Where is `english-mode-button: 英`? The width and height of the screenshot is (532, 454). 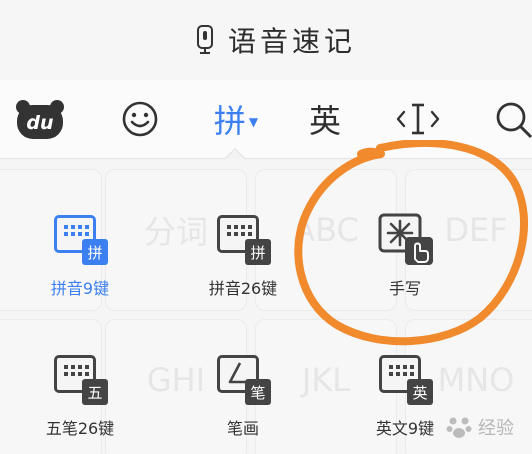 english-mode-button: 英 is located at coordinates (325, 119).